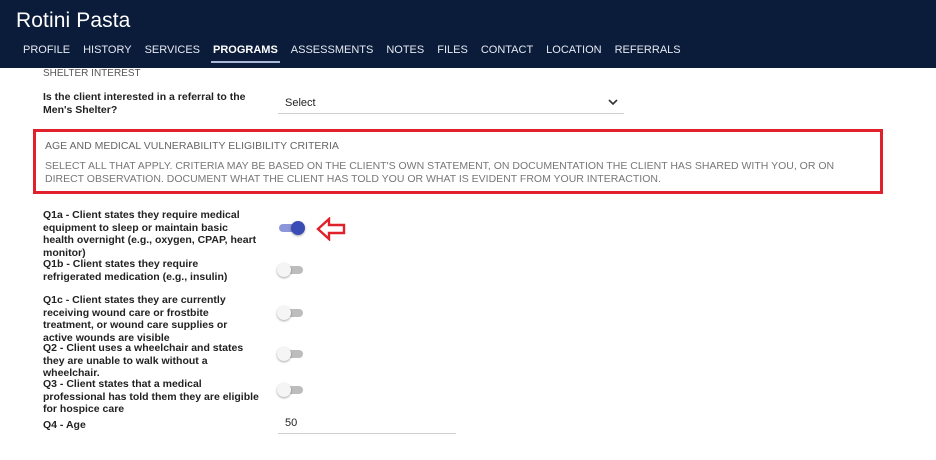 The width and height of the screenshot is (936, 460). I want to click on tab-notes: NOTES, so click(405, 55).